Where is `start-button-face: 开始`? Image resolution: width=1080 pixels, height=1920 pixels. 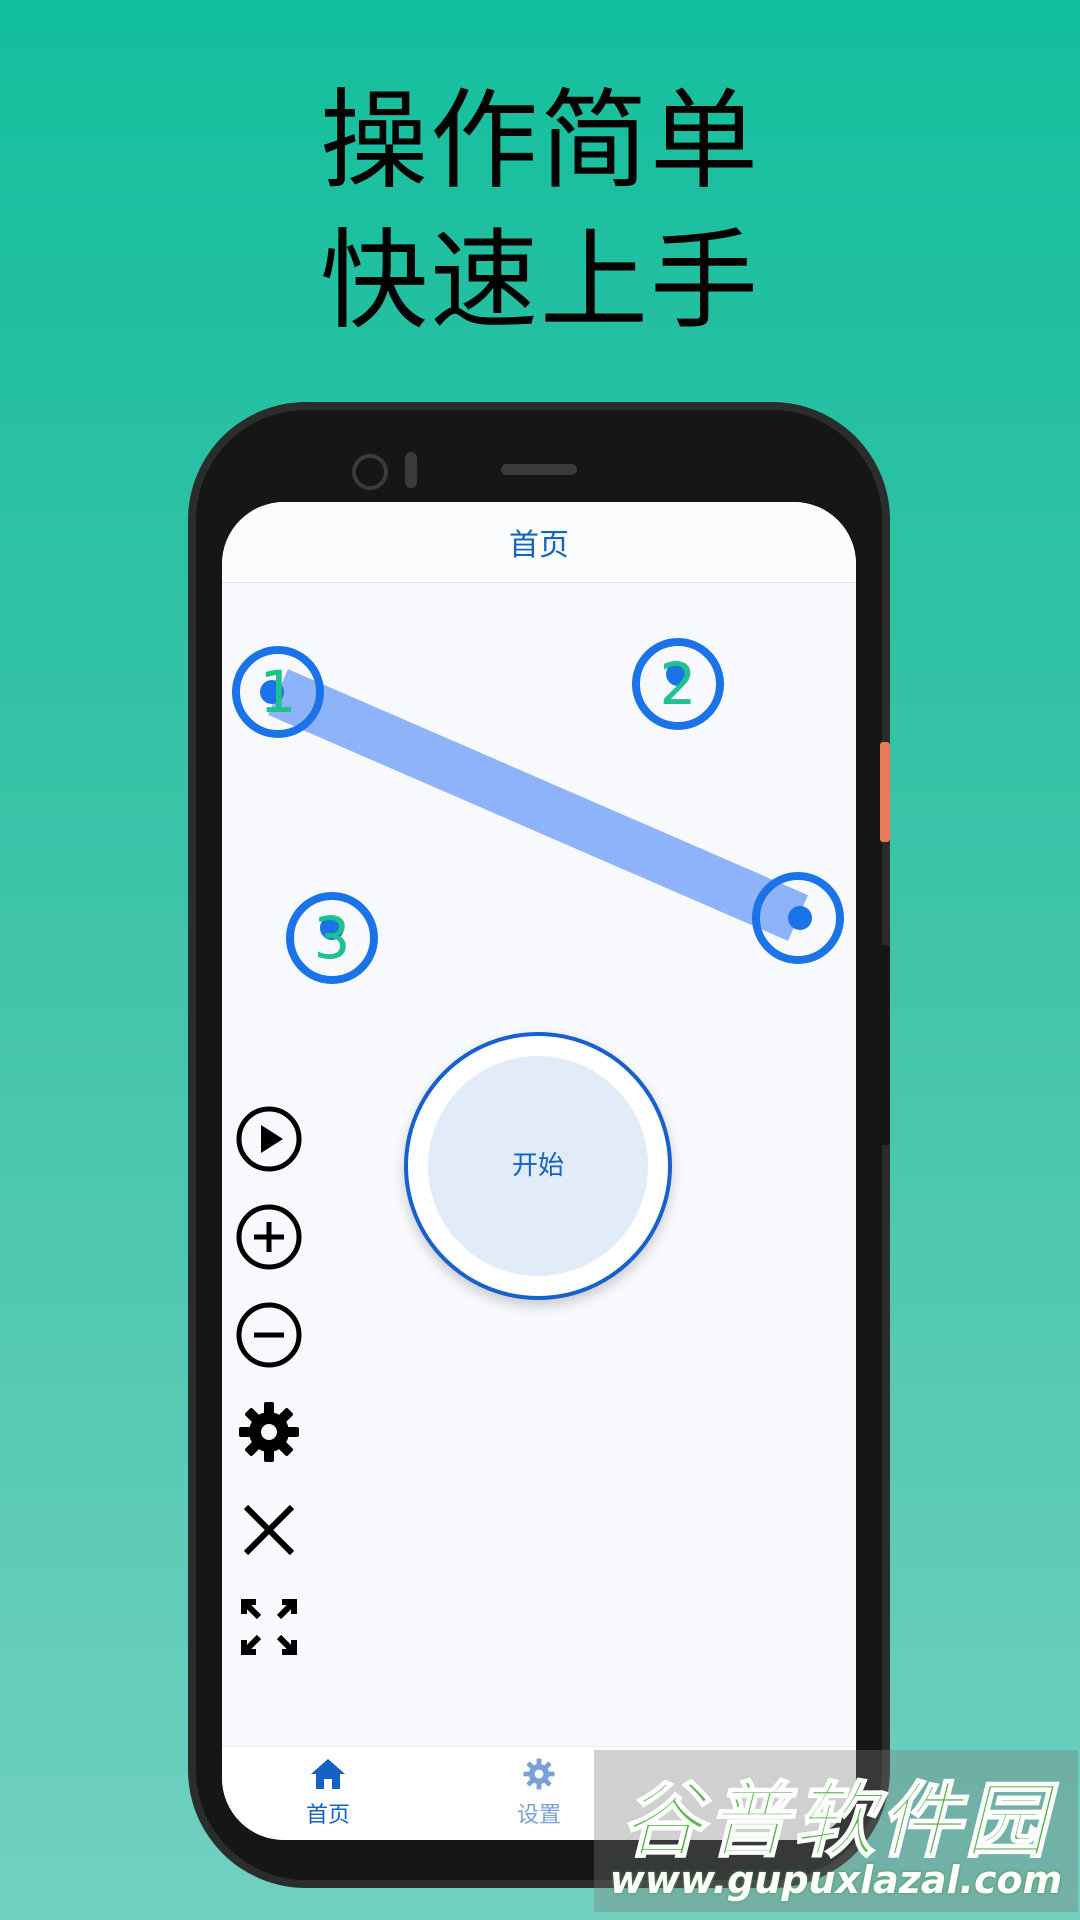
start-button-face: 开始 is located at coordinates (538, 1166).